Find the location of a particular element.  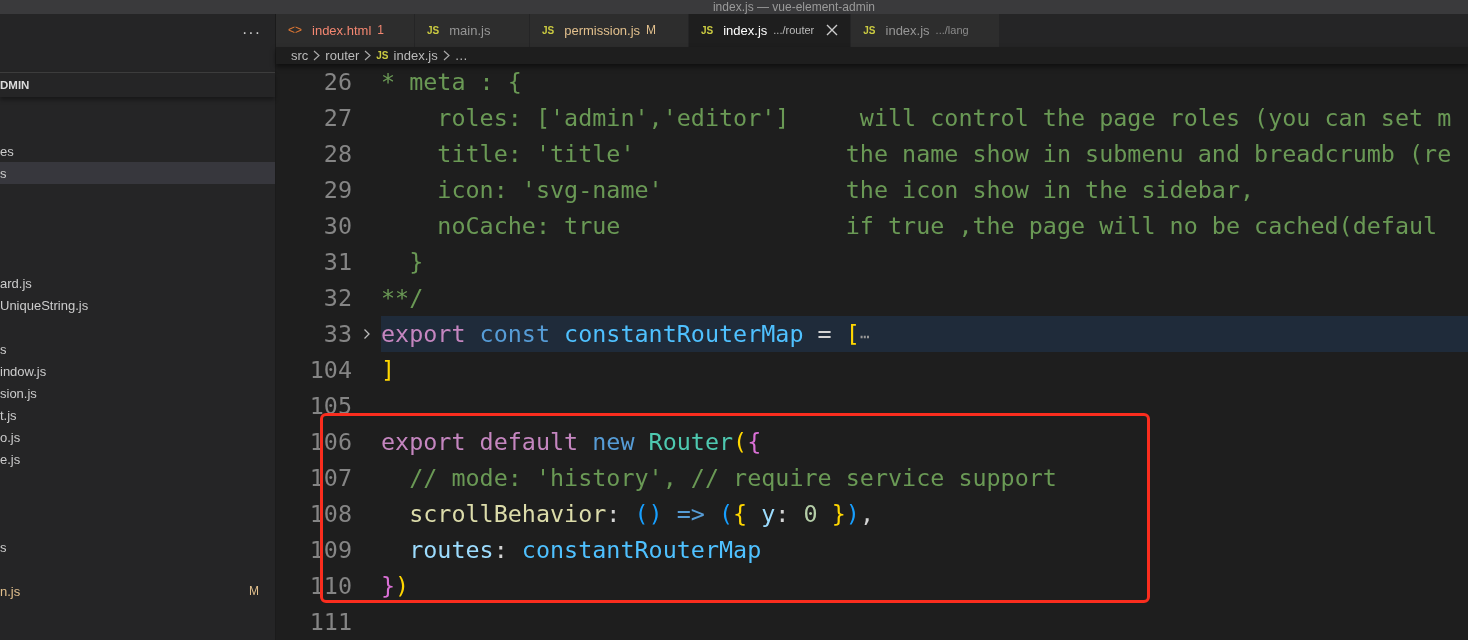

code-line: noCache: true if true ,the page will no be cached(defaul is located at coordinates (937, 226).